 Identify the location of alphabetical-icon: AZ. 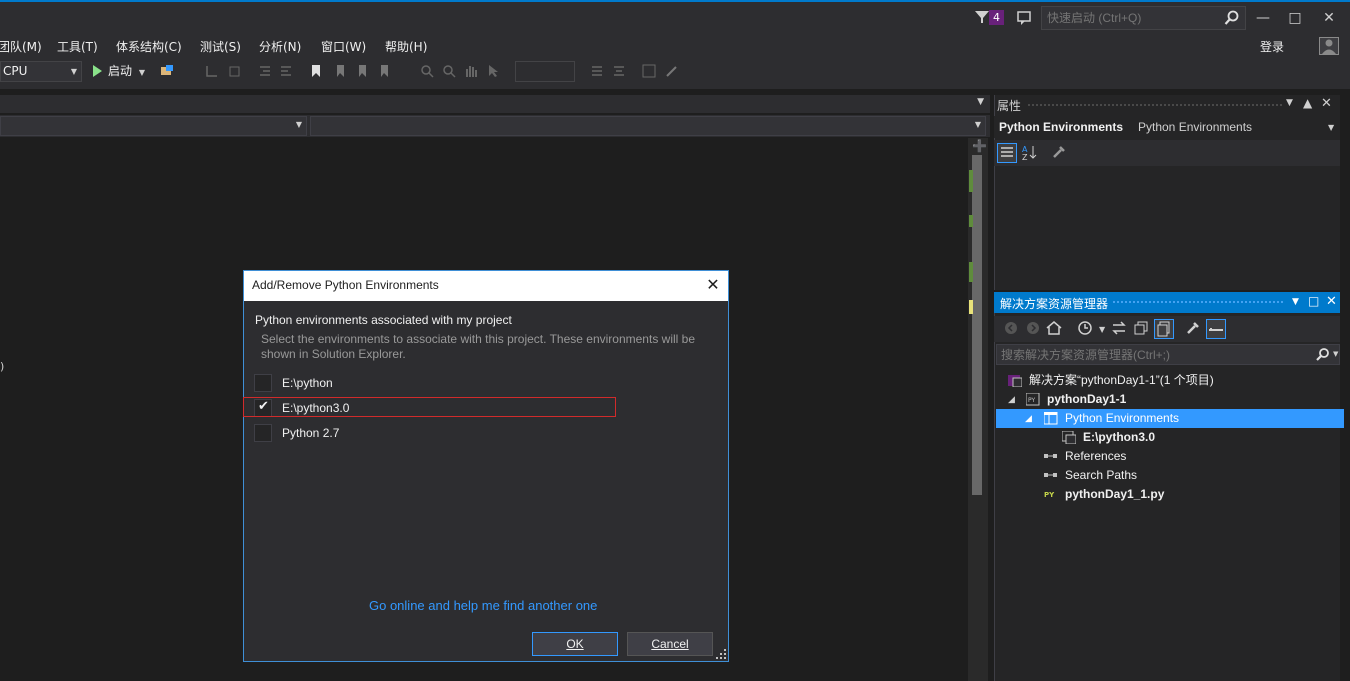
(1030, 153).